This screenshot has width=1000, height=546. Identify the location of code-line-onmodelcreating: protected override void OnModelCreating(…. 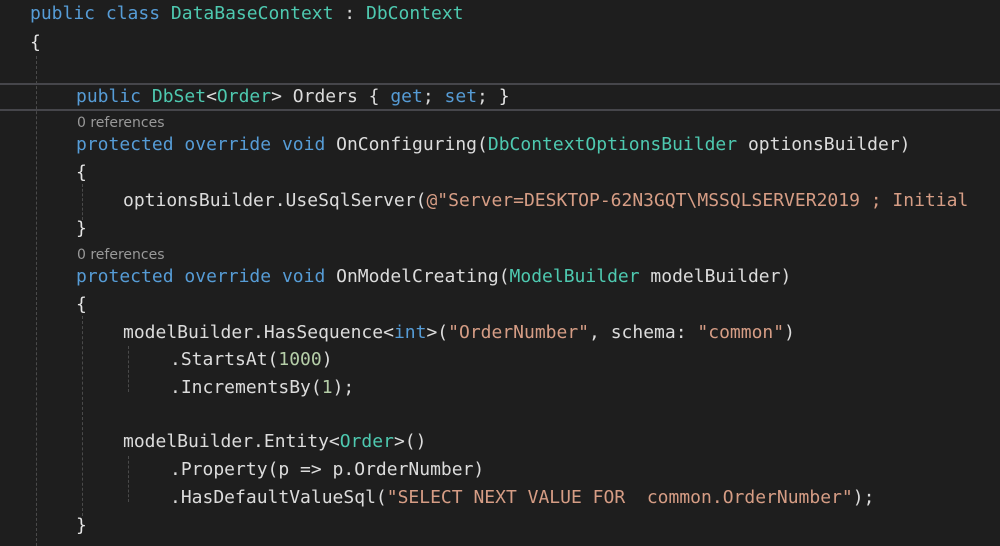
(433, 277).